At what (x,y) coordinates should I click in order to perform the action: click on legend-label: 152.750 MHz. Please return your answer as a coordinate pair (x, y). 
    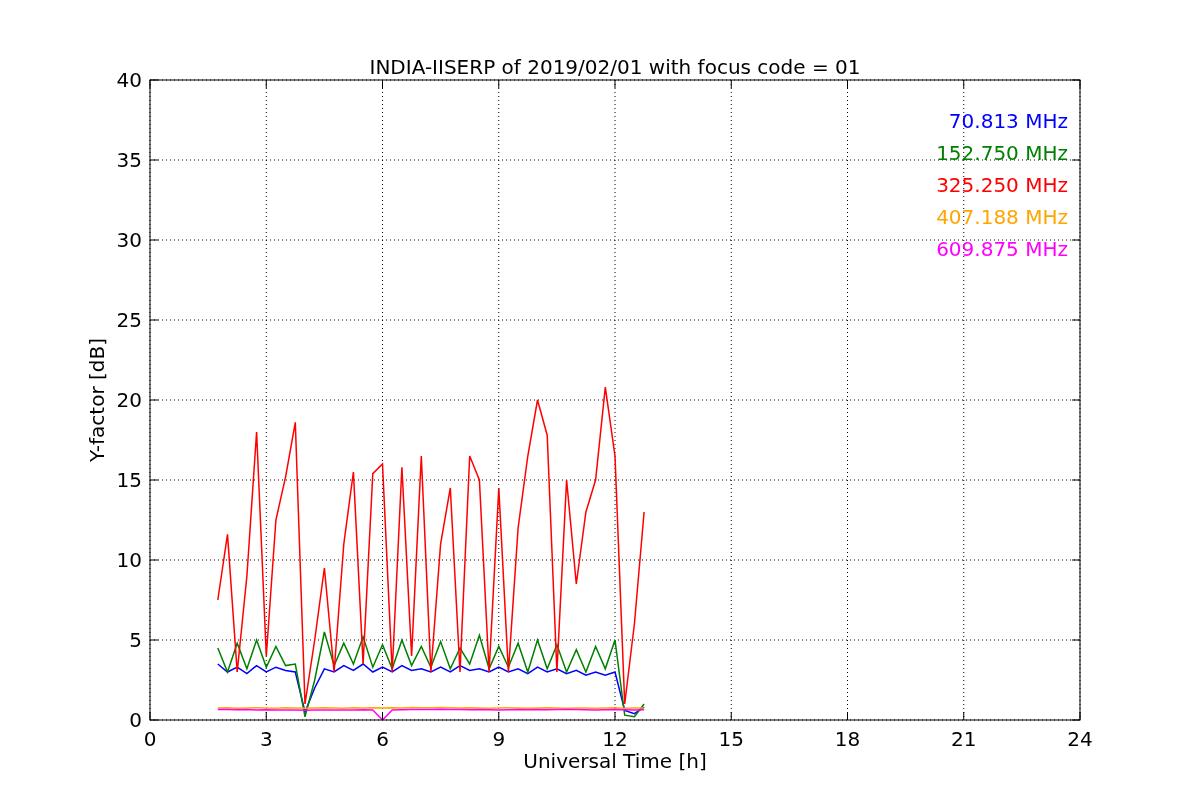
    Looking at the image, I should click on (1002, 153).